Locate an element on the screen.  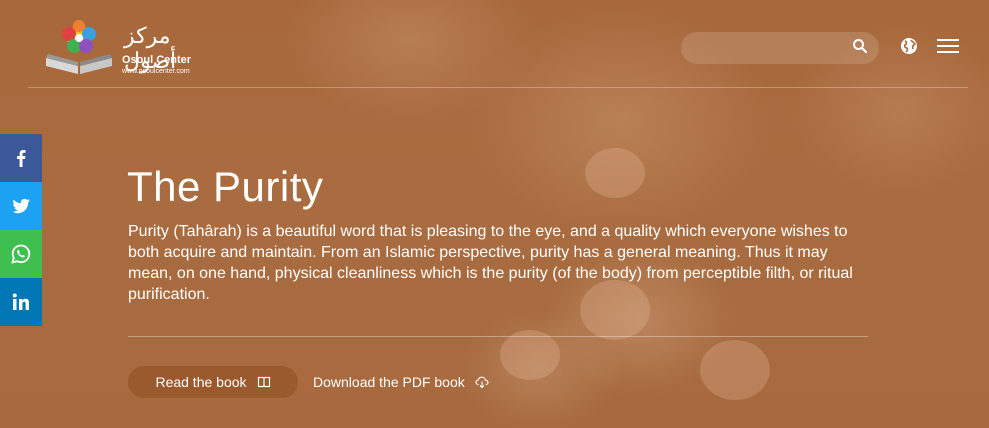
linkedin-icon is located at coordinates (20, 301).